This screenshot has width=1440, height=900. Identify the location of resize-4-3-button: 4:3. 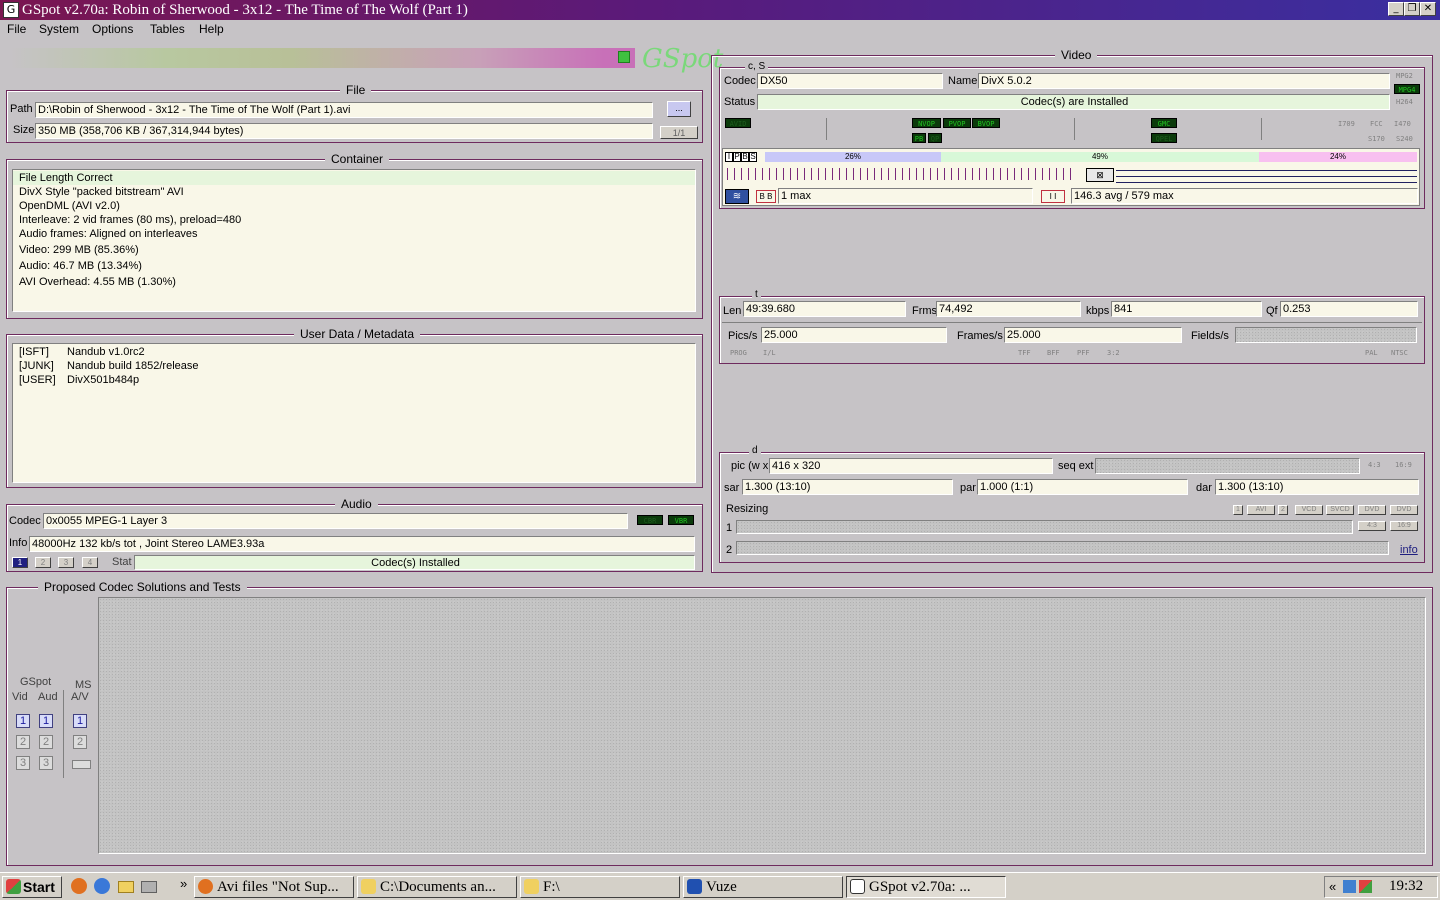
(1372, 526).